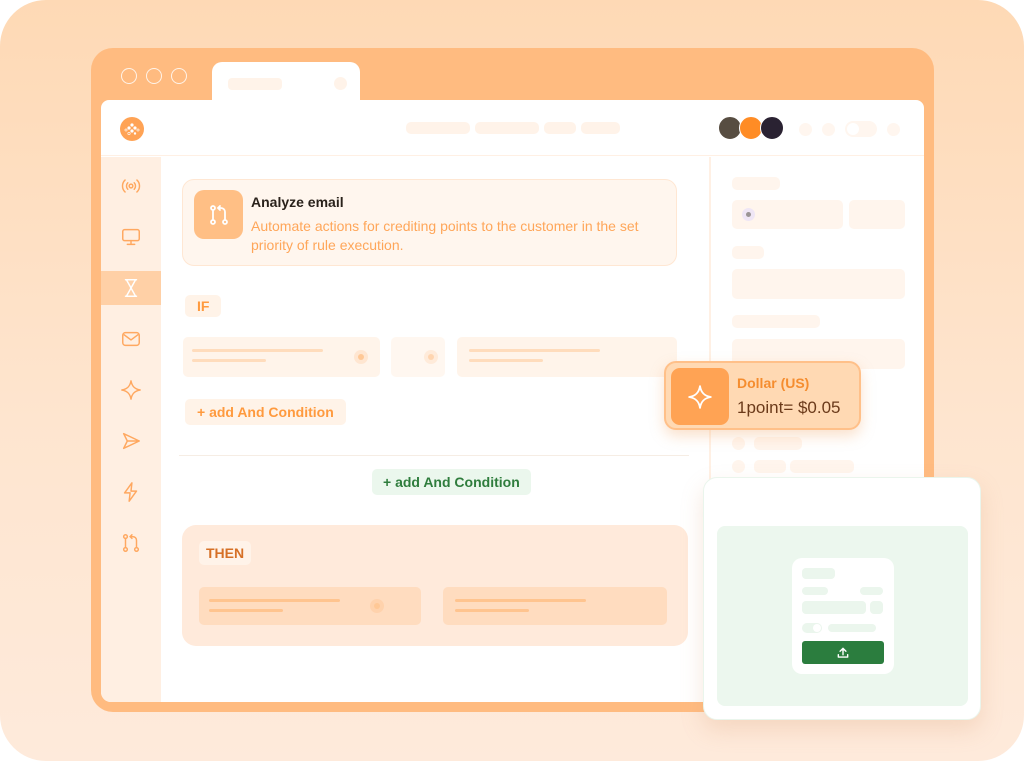 The height and width of the screenshot is (761, 1024). I want to click on condition-field-select, so click(281, 357).